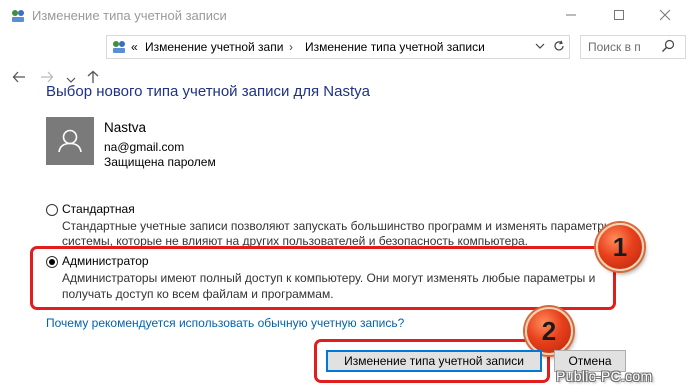  I want to click on search-input: Поиск в п, so click(633, 47).